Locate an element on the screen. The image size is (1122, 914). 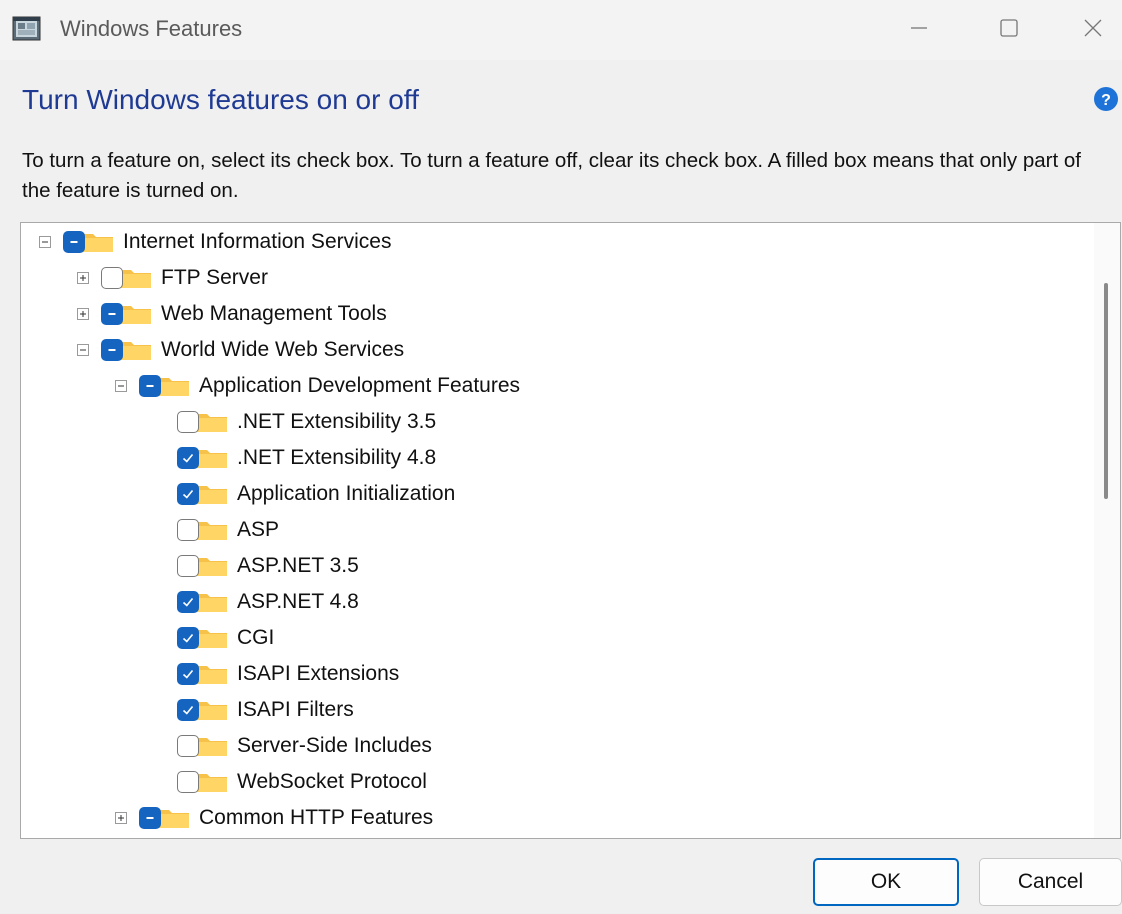
tree-item-label: World Wide Web Services is located at coordinates (283, 349).